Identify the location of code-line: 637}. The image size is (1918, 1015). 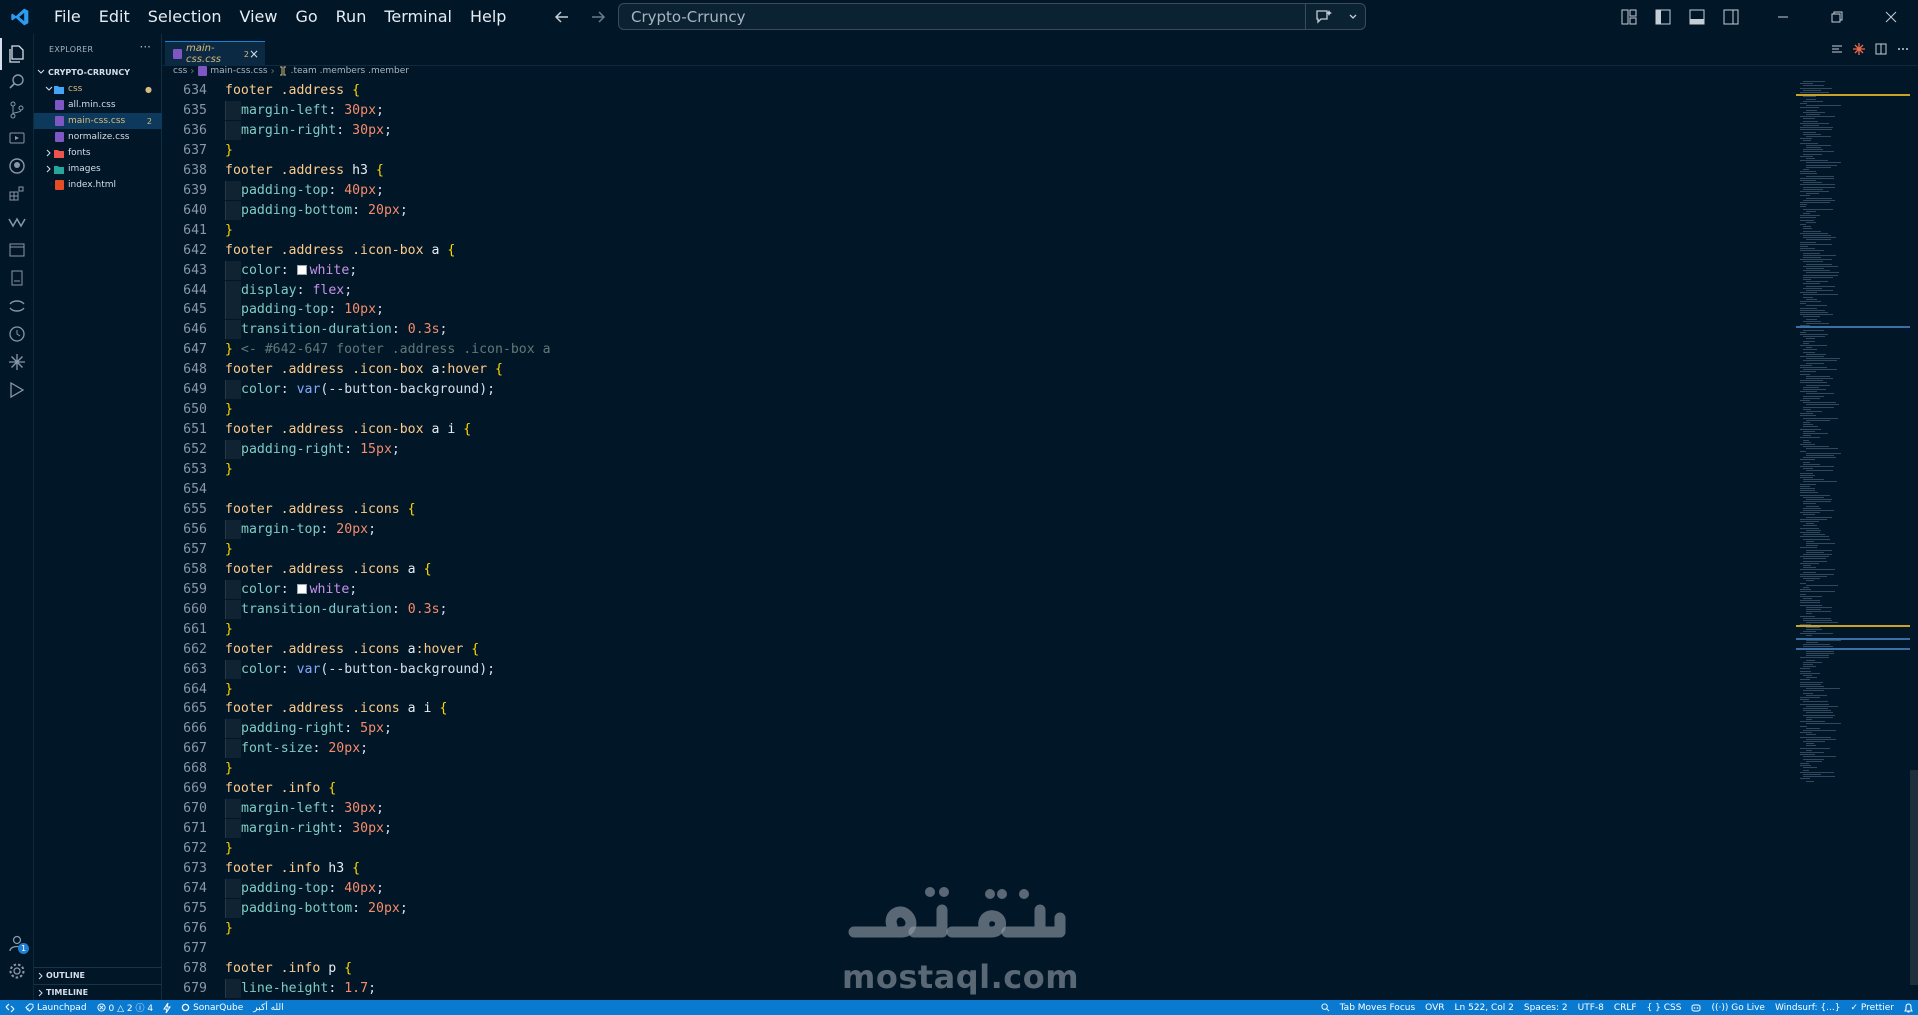
(963, 150).